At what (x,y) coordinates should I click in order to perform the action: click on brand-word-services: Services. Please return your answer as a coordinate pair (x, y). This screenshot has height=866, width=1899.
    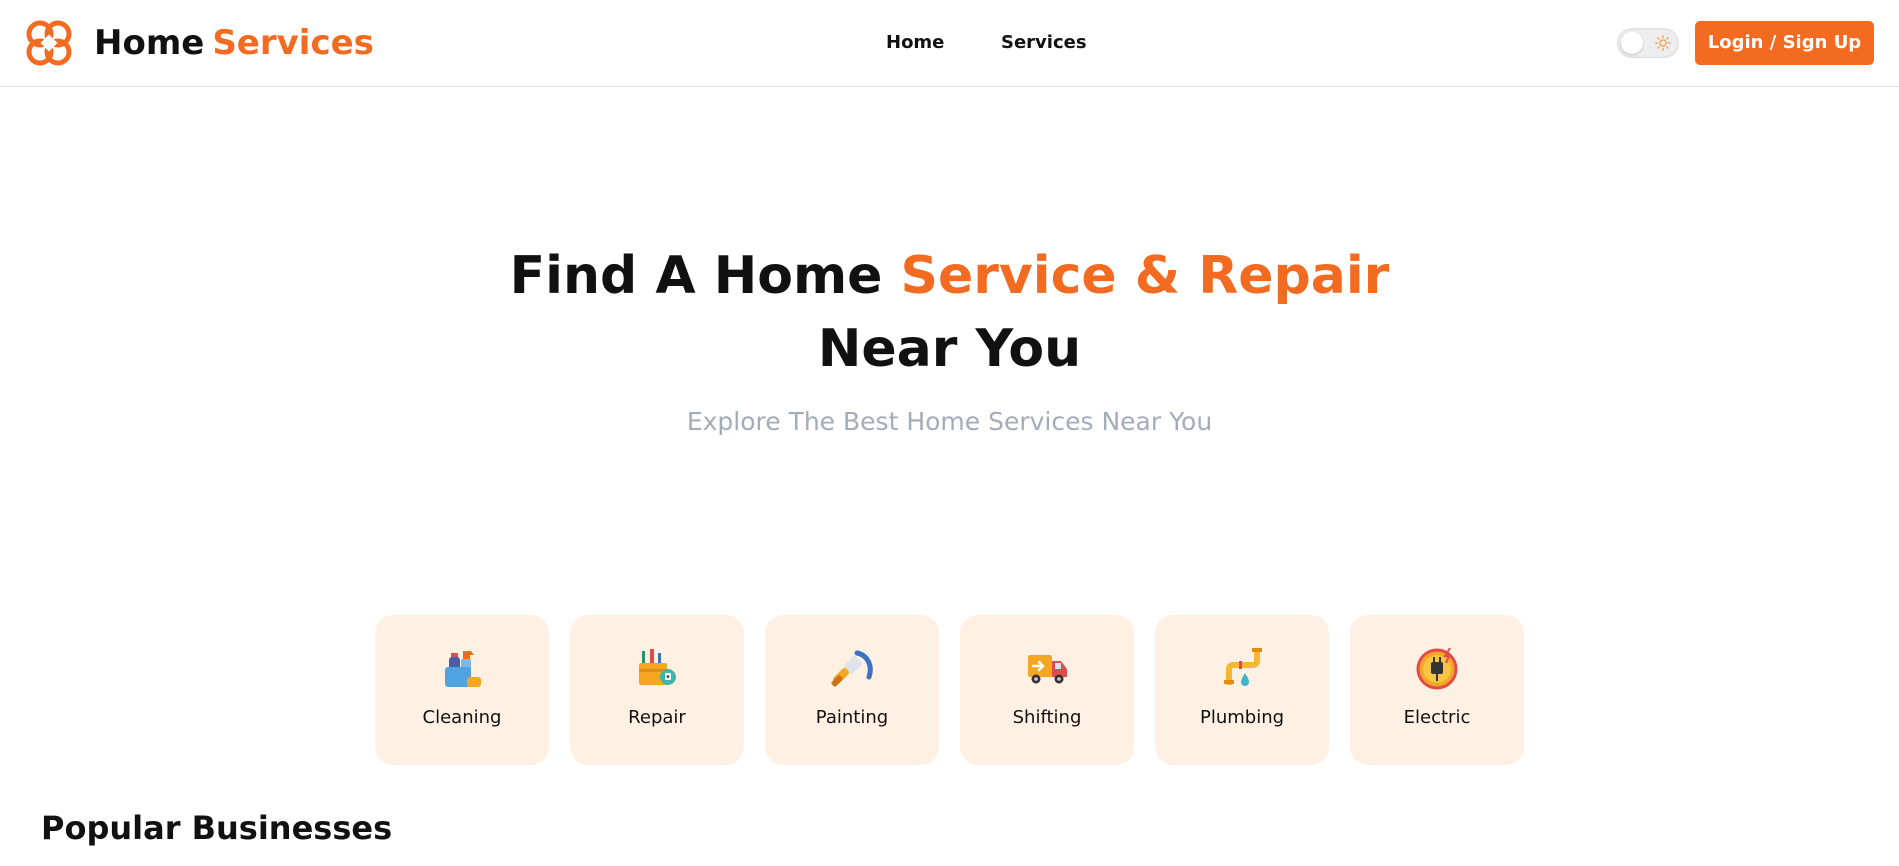
    Looking at the image, I should click on (293, 43).